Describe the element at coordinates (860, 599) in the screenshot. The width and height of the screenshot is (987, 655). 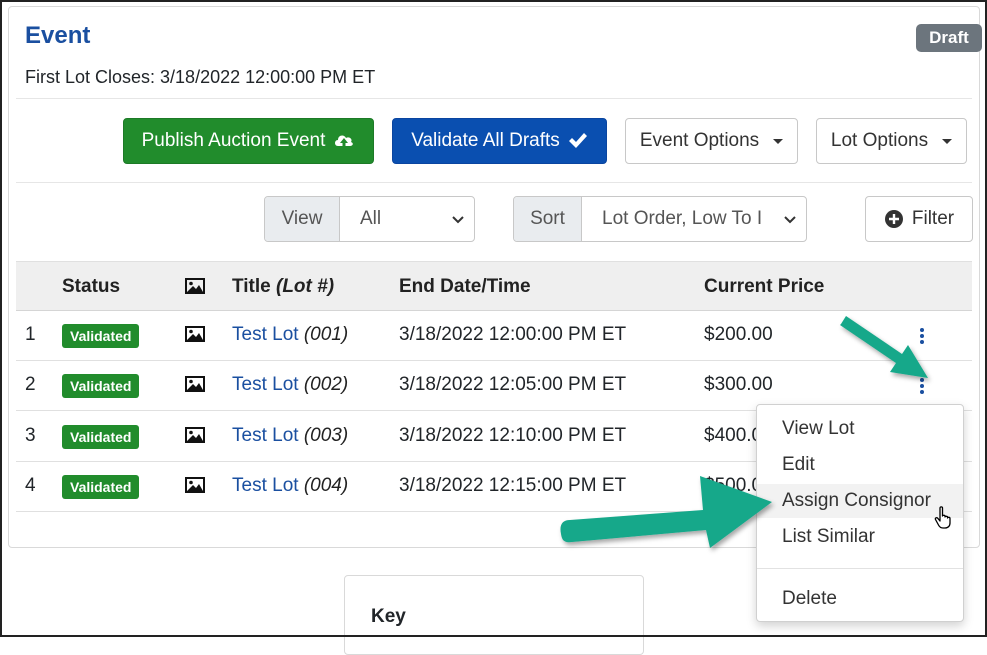
I see `menu-item-delete: Delete` at that location.